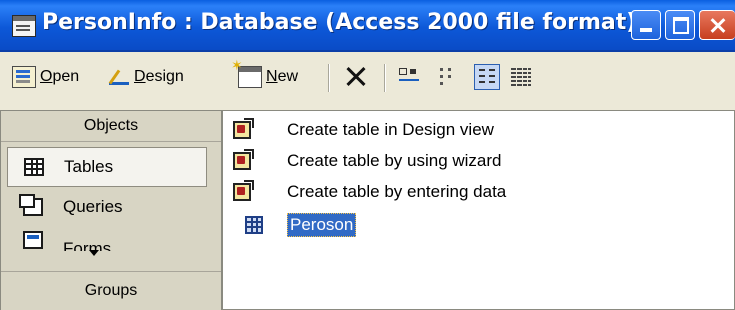 The width and height of the screenshot is (735, 310). Describe the element at coordinates (93, 206) in the screenshot. I see `objects-item-label: Queries` at that location.